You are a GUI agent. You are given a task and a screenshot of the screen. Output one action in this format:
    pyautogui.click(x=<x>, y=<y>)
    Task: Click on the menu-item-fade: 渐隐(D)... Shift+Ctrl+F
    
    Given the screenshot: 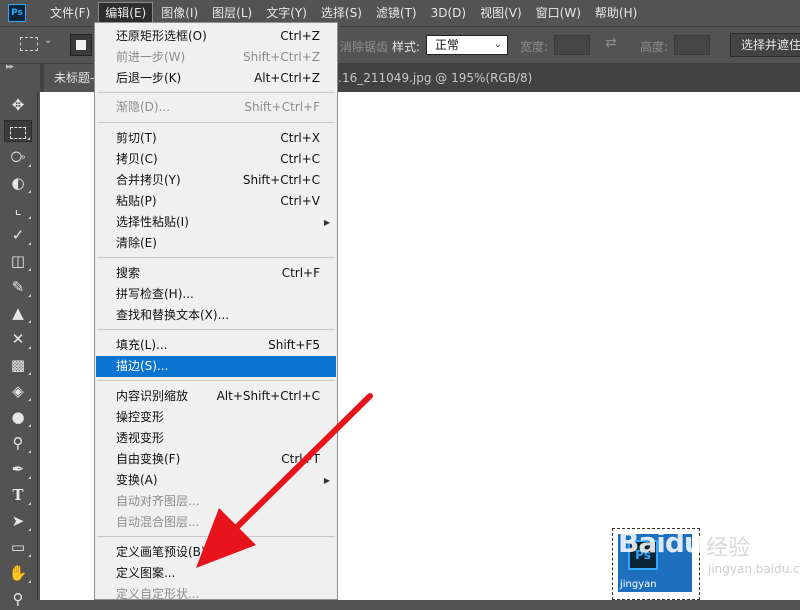 What is the action you would take?
    pyautogui.click(x=218, y=107)
    